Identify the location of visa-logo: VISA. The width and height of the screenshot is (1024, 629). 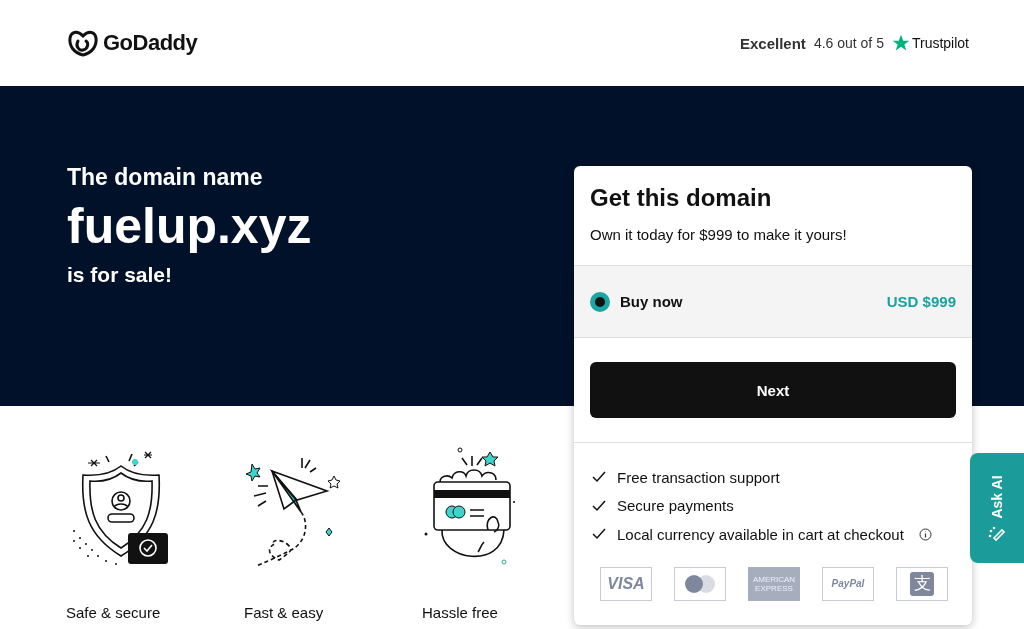
(626, 583).